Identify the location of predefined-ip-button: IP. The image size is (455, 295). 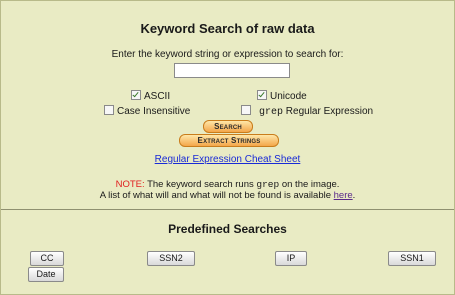
(291, 258).